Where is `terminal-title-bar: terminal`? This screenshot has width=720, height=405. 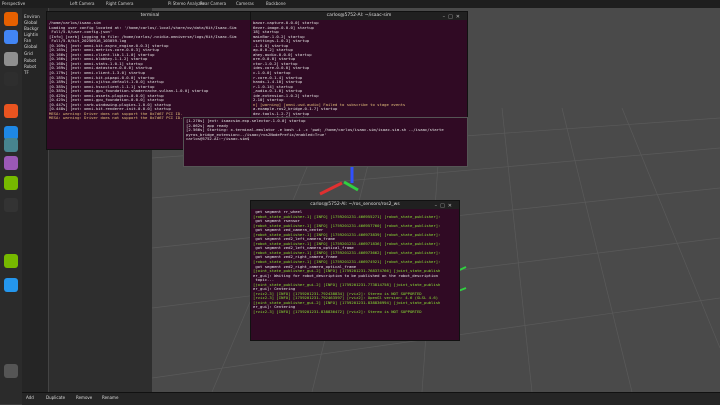
terminal-title-bar: terminal is located at coordinates (150, 16).